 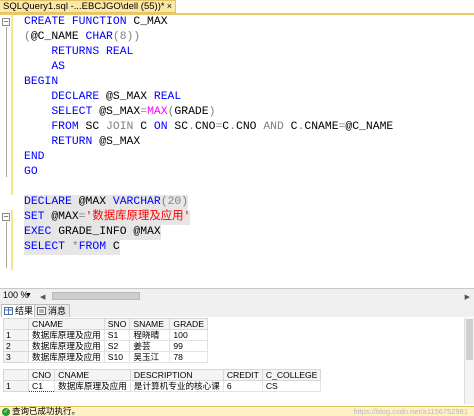 What do you see at coordinates (79, 22) in the screenshot?
I see `code-token: CREATE FUNCTION` at bounding box center [79, 22].